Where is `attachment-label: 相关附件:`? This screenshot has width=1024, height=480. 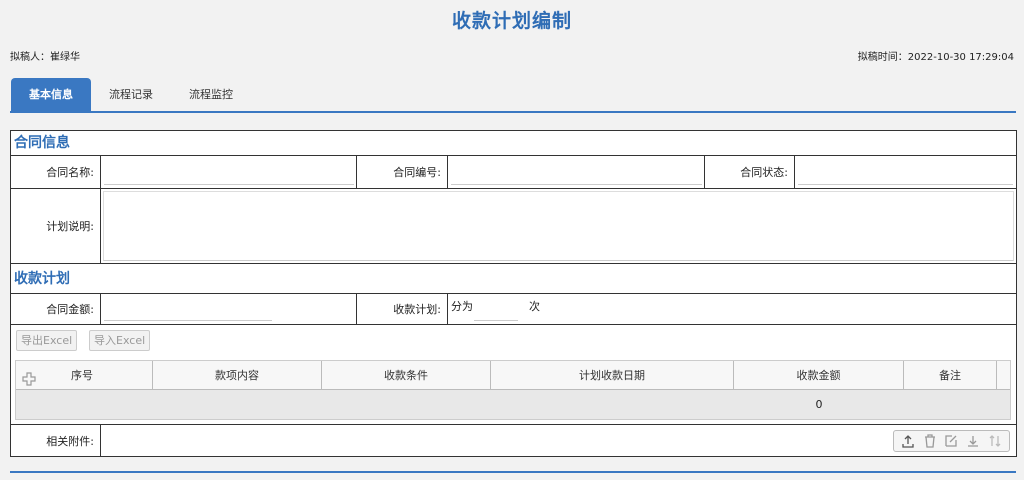 attachment-label: 相关附件: is located at coordinates (56, 441).